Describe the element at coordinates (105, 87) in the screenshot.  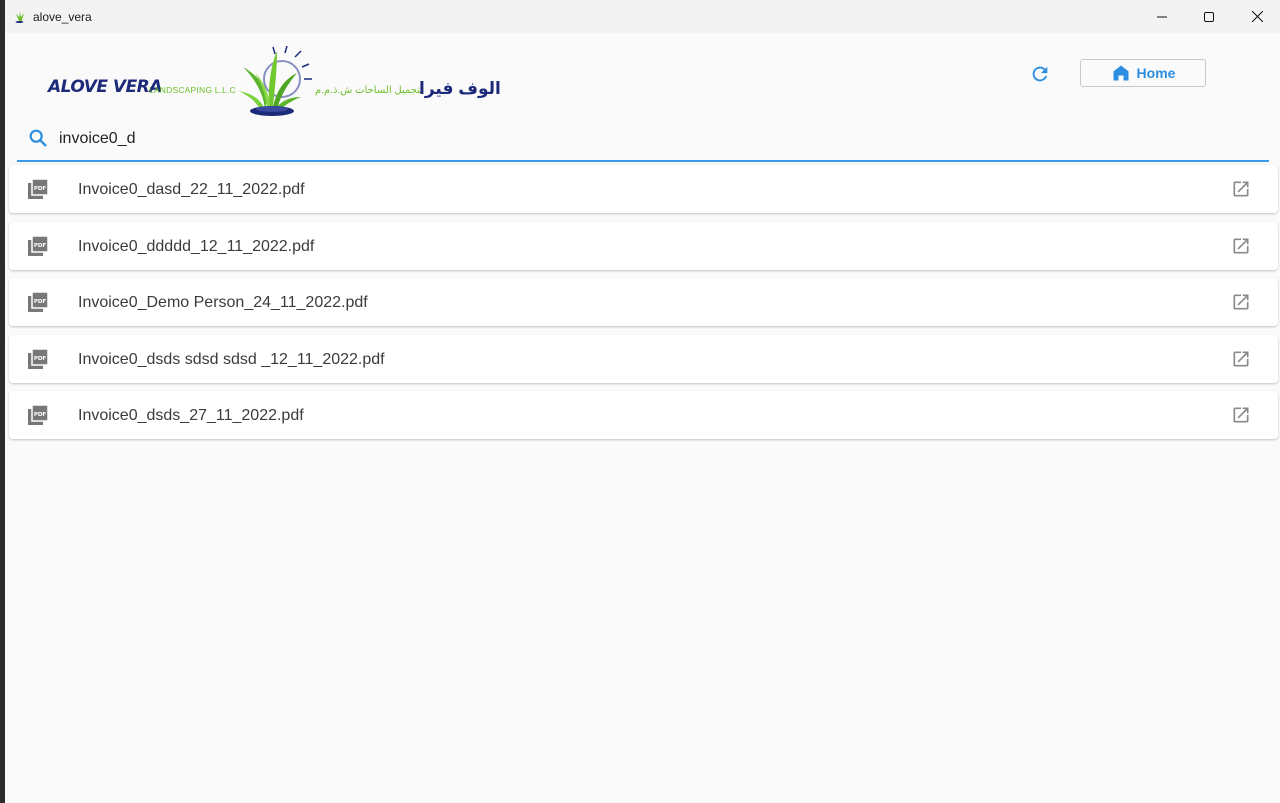
I see `logo-english-name: ALOVE VERA` at that location.